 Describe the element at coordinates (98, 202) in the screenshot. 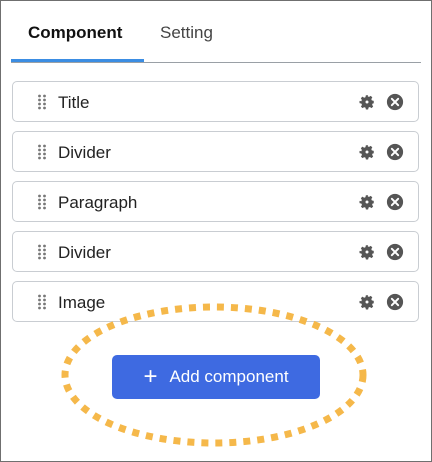

I see `component-label: Paragraph` at that location.